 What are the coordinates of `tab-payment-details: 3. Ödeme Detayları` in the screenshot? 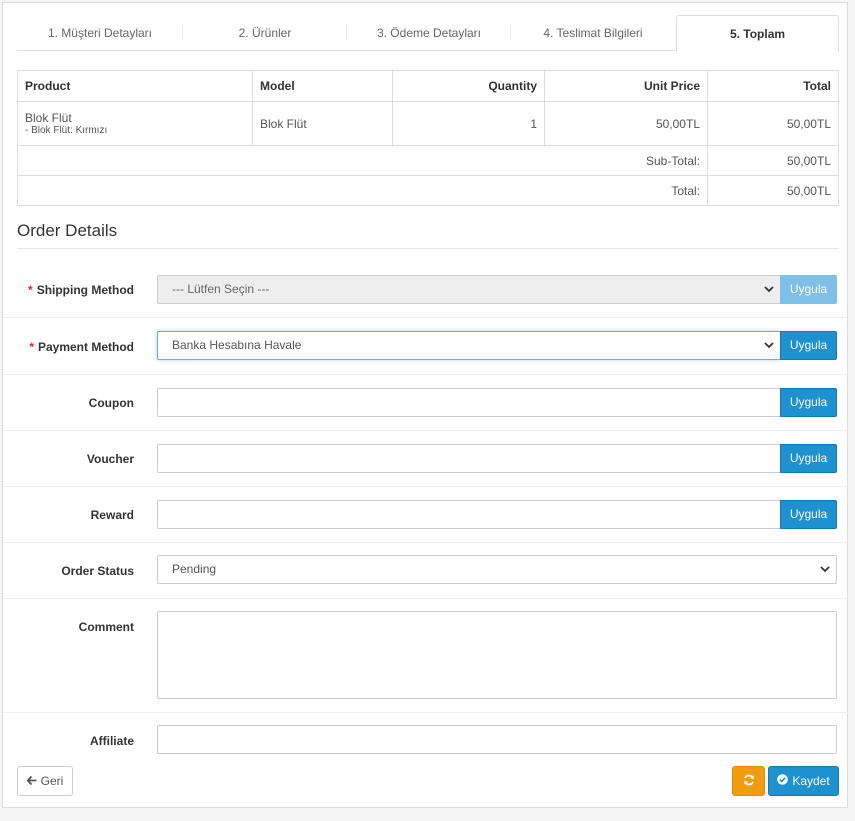 It's located at (429, 33).